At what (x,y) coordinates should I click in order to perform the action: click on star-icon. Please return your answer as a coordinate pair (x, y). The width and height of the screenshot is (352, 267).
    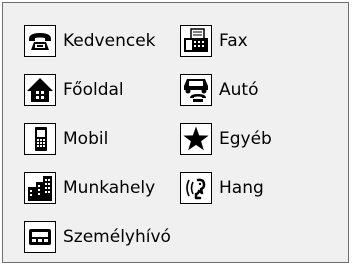
    Looking at the image, I should click on (196, 139).